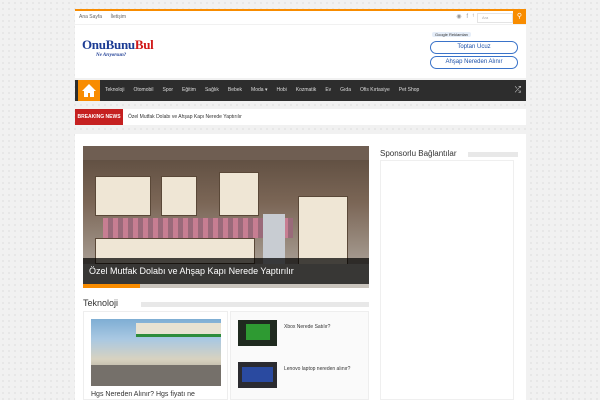  Describe the element at coordinates (143, 90) in the screenshot. I see `nav-item-otomobil: Otomobil` at that location.